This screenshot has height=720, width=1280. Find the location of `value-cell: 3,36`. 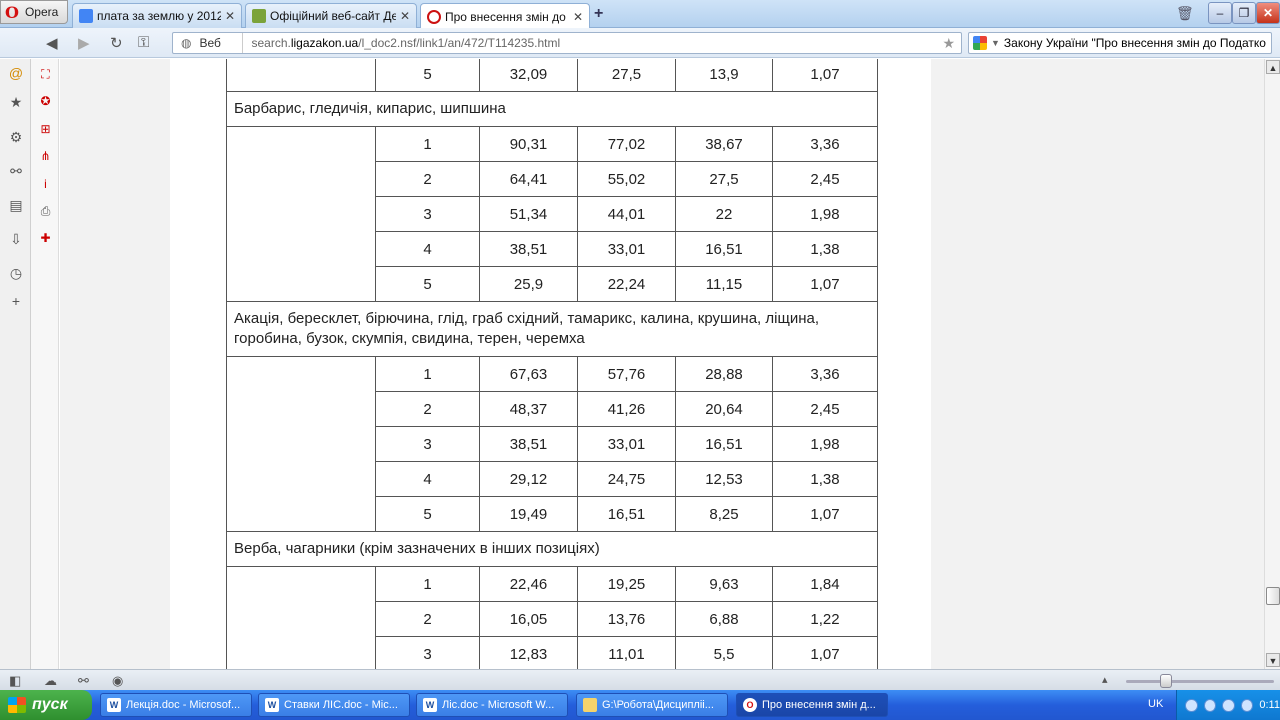

value-cell: 3,36 is located at coordinates (825, 144).